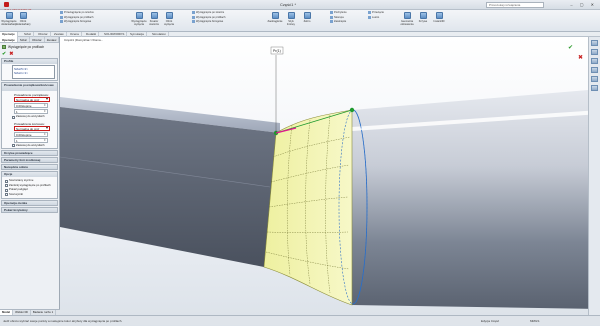 Image resolution: width=600 pixels, height=326 pixels. Describe the element at coordinates (77, 13) in the screenshot. I see `ribbon-sweep-boss: Przeciągnięcie po ścieżce` at that location.